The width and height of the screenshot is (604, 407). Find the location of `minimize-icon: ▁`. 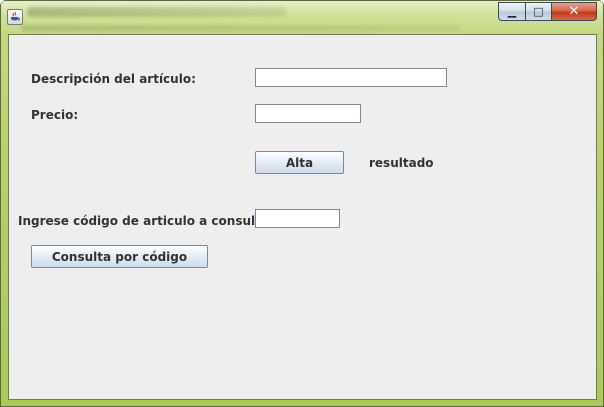

minimize-icon: ▁ is located at coordinates (512, 11).